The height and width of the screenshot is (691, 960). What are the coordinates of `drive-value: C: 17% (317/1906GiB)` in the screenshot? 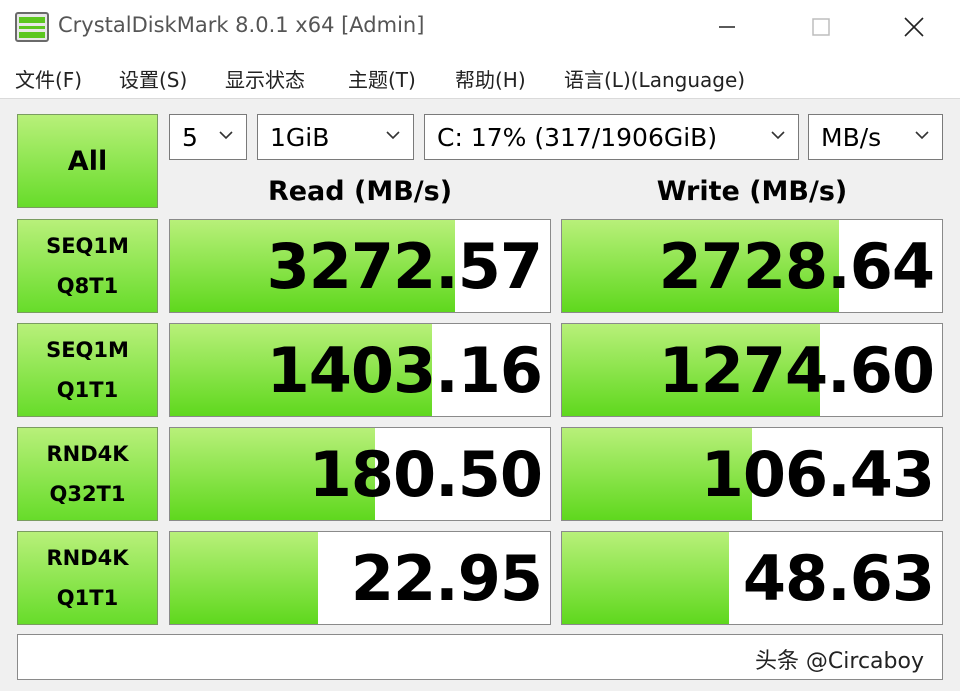 It's located at (577, 137).